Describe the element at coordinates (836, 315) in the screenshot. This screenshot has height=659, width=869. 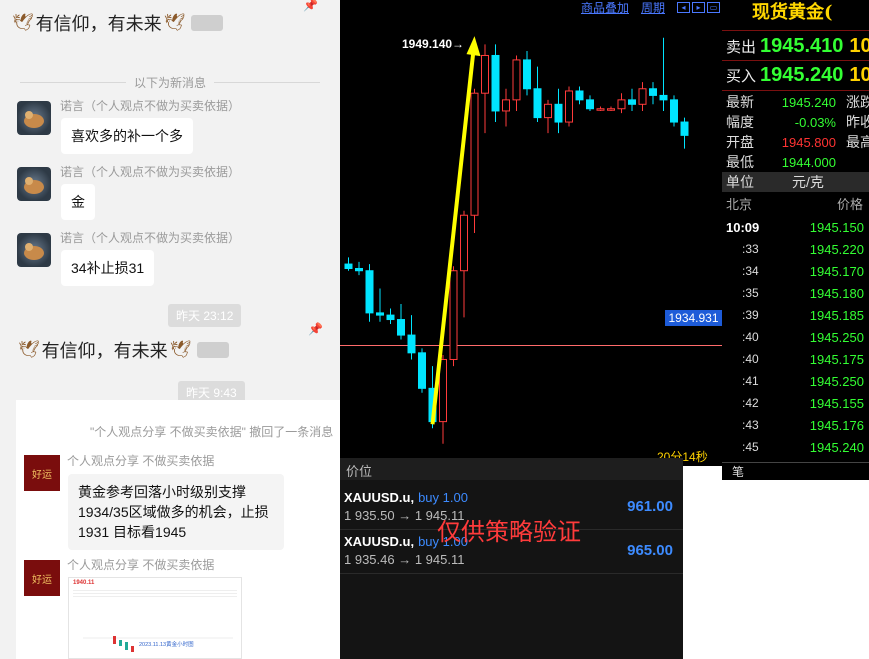
I see `tick-price: 1945.185` at that location.